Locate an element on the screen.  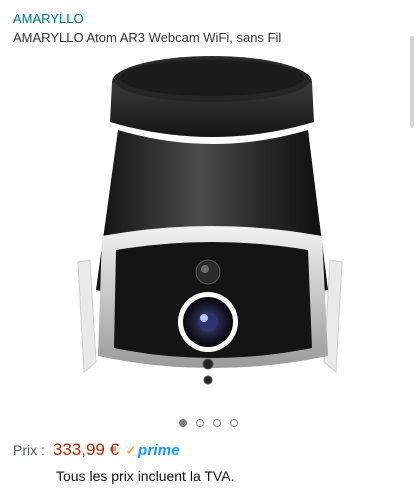
price-value: 333,99 € is located at coordinates (86, 449).